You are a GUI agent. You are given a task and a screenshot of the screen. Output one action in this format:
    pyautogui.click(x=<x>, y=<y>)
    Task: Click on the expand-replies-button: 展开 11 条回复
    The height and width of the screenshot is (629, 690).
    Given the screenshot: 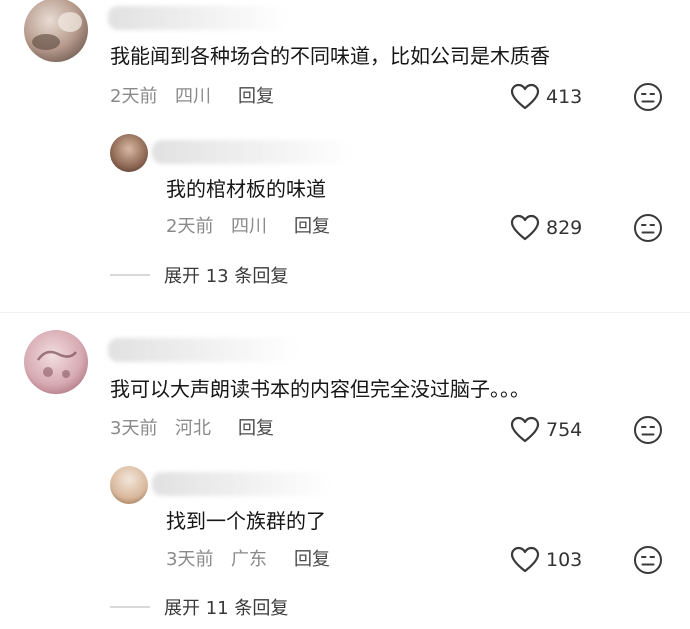 What is the action you would take?
    pyautogui.click(x=199, y=607)
    